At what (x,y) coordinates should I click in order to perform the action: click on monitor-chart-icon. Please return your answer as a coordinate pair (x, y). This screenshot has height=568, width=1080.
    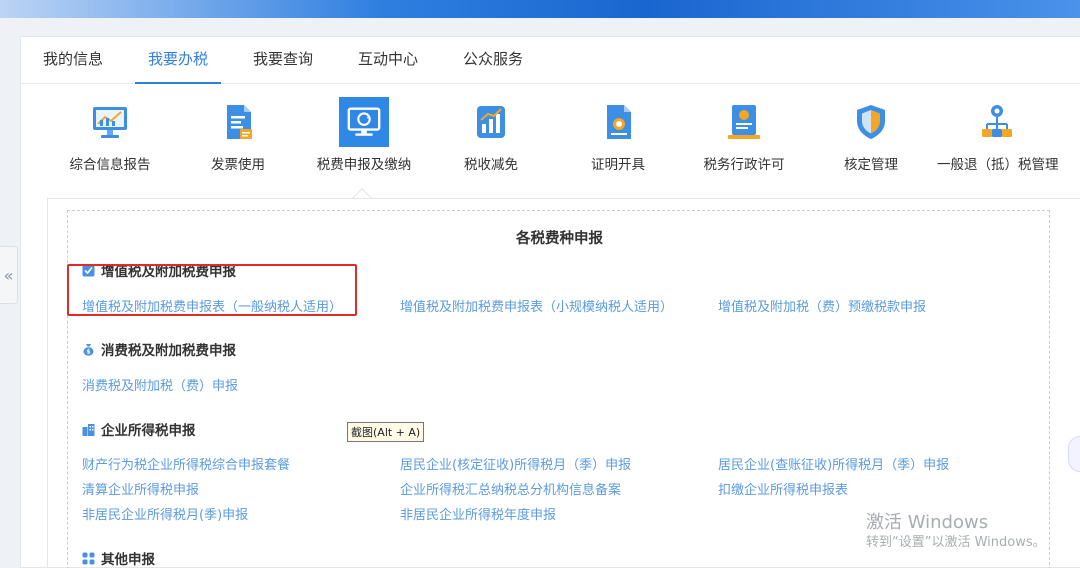
    Looking at the image, I should click on (110, 122).